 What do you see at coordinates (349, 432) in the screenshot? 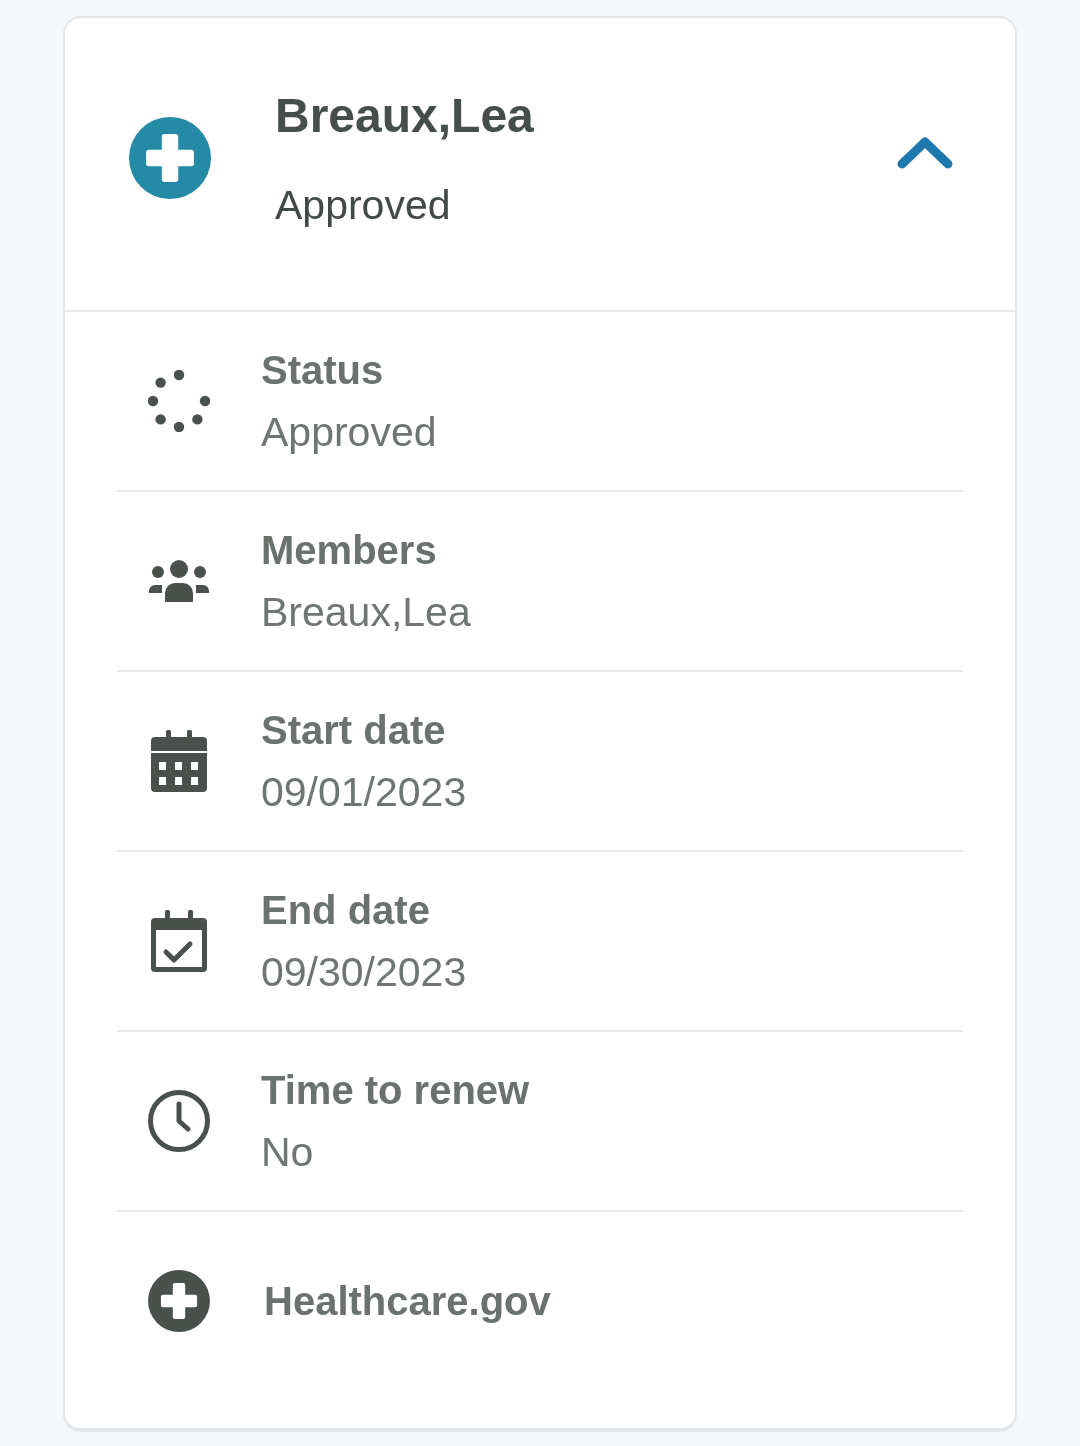
I see `detail-value: Approved` at bounding box center [349, 432].